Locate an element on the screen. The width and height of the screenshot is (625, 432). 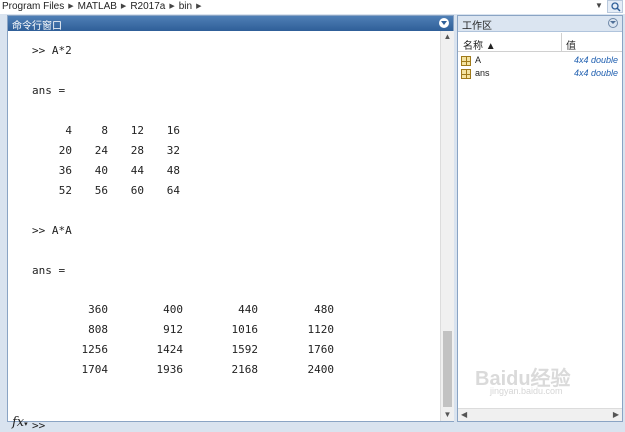
matrix-cell: 1592 is located at coordinates (245, 349).